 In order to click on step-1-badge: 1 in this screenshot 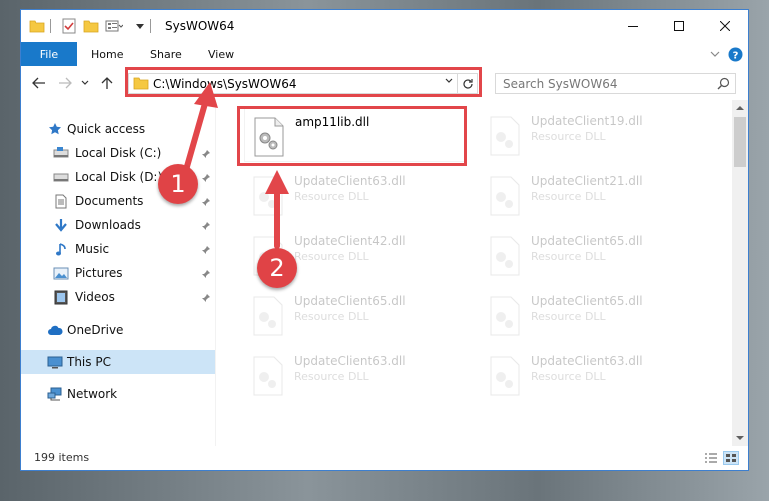, I will do `click(178, 184)`.